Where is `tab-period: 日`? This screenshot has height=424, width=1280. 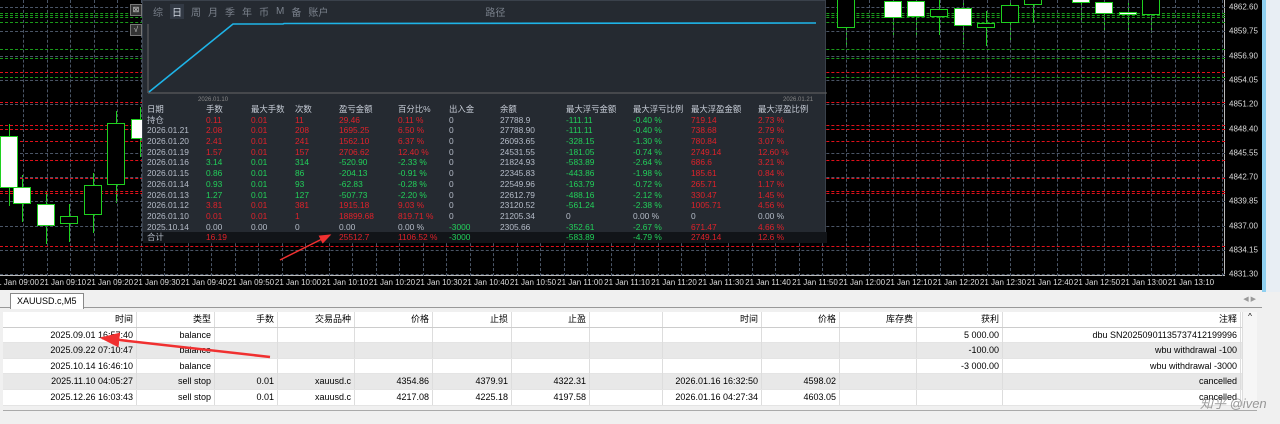
tab-period: 日 is located at coordinates (177, 11).